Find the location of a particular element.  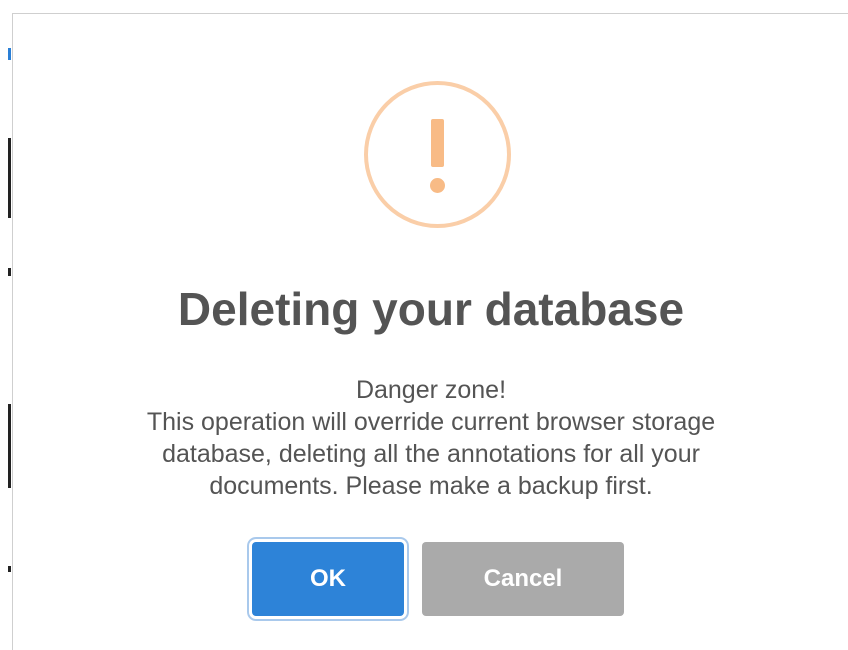

dialog-actions: OK Cancel is located at coordinates (444, 579).